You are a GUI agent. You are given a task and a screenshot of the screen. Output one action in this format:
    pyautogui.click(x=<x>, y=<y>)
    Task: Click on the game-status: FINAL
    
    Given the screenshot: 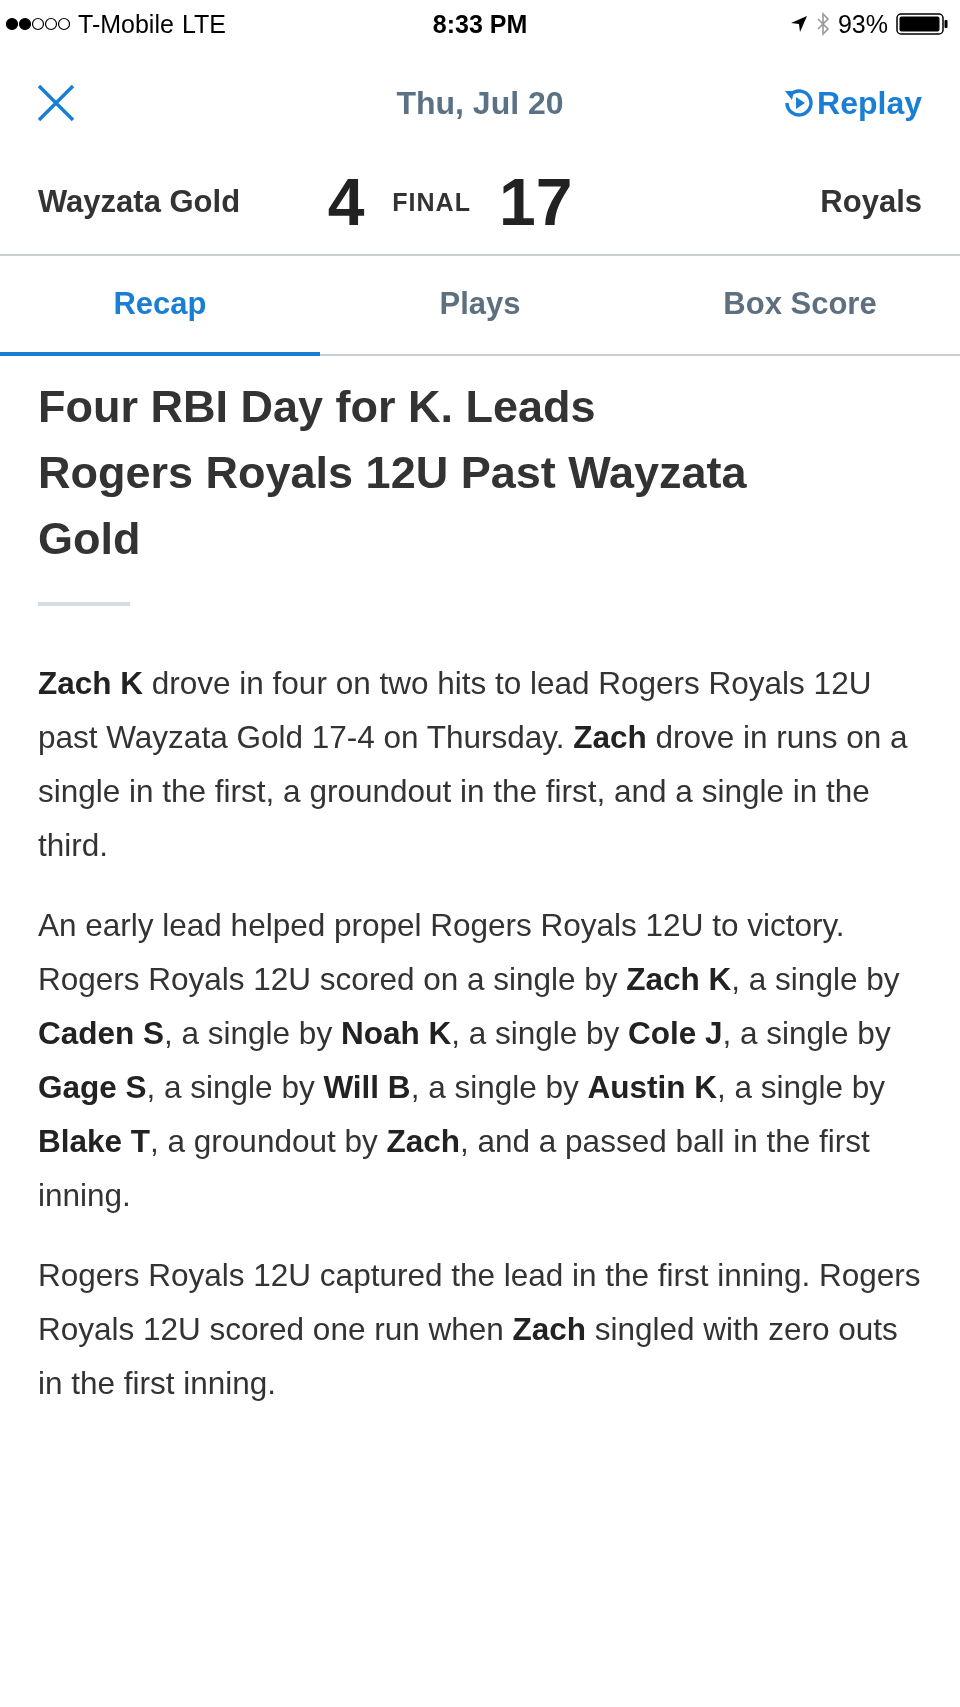 What is the action you would take?
    pyautogui.click(x=431, y=202)
    